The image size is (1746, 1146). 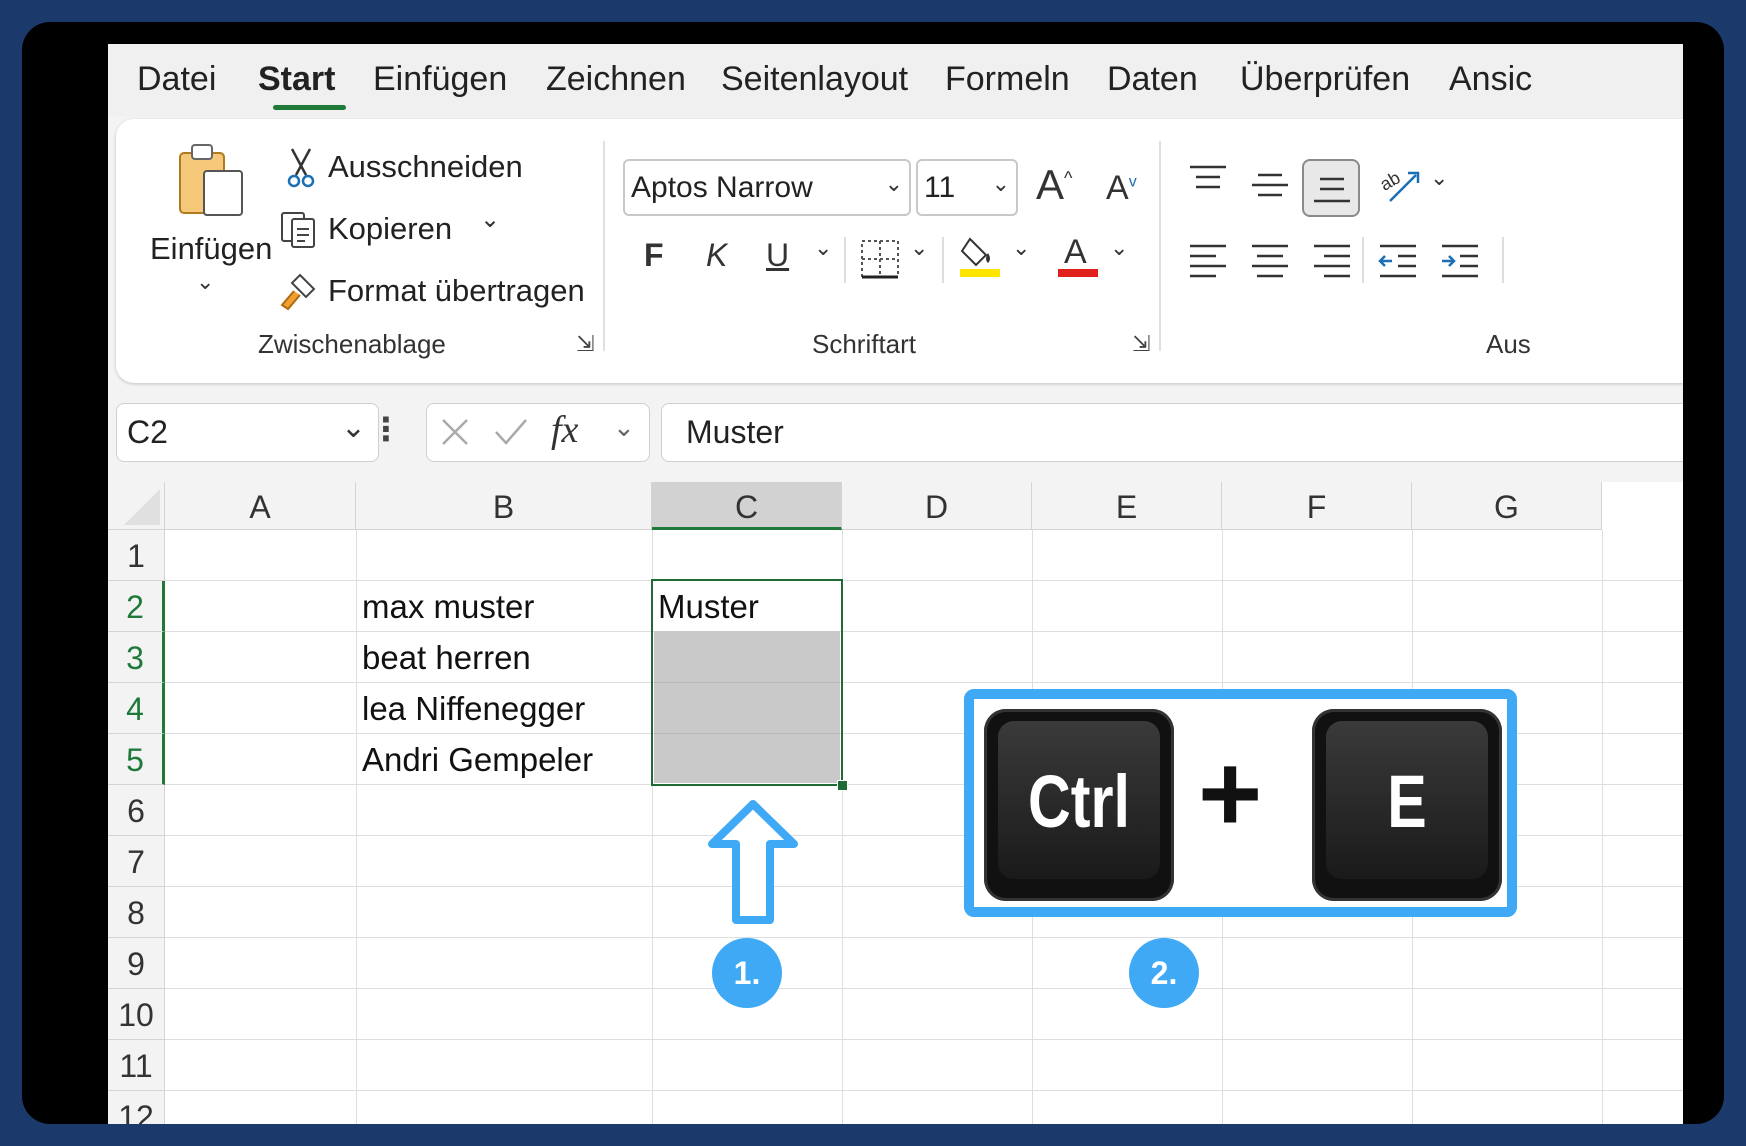 I want to click on tab-seitenlayout: Seitenlayout, so click(x=814, y=79).